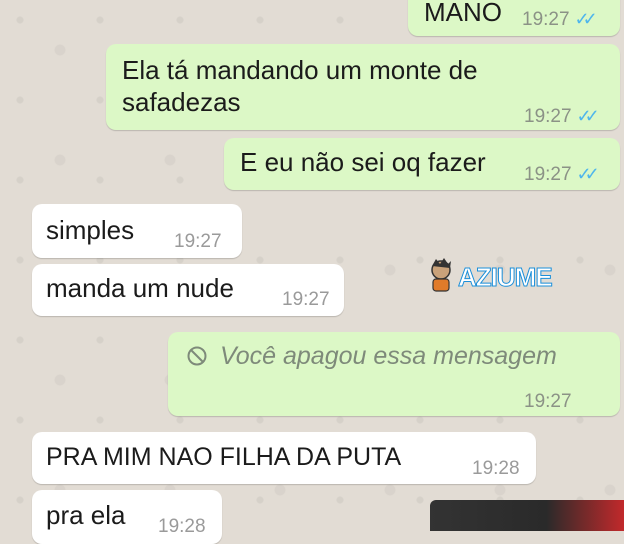 The width and height of the screenshot is (624, 544). I want to click on message-text: manda um nude, so click(140, 288).